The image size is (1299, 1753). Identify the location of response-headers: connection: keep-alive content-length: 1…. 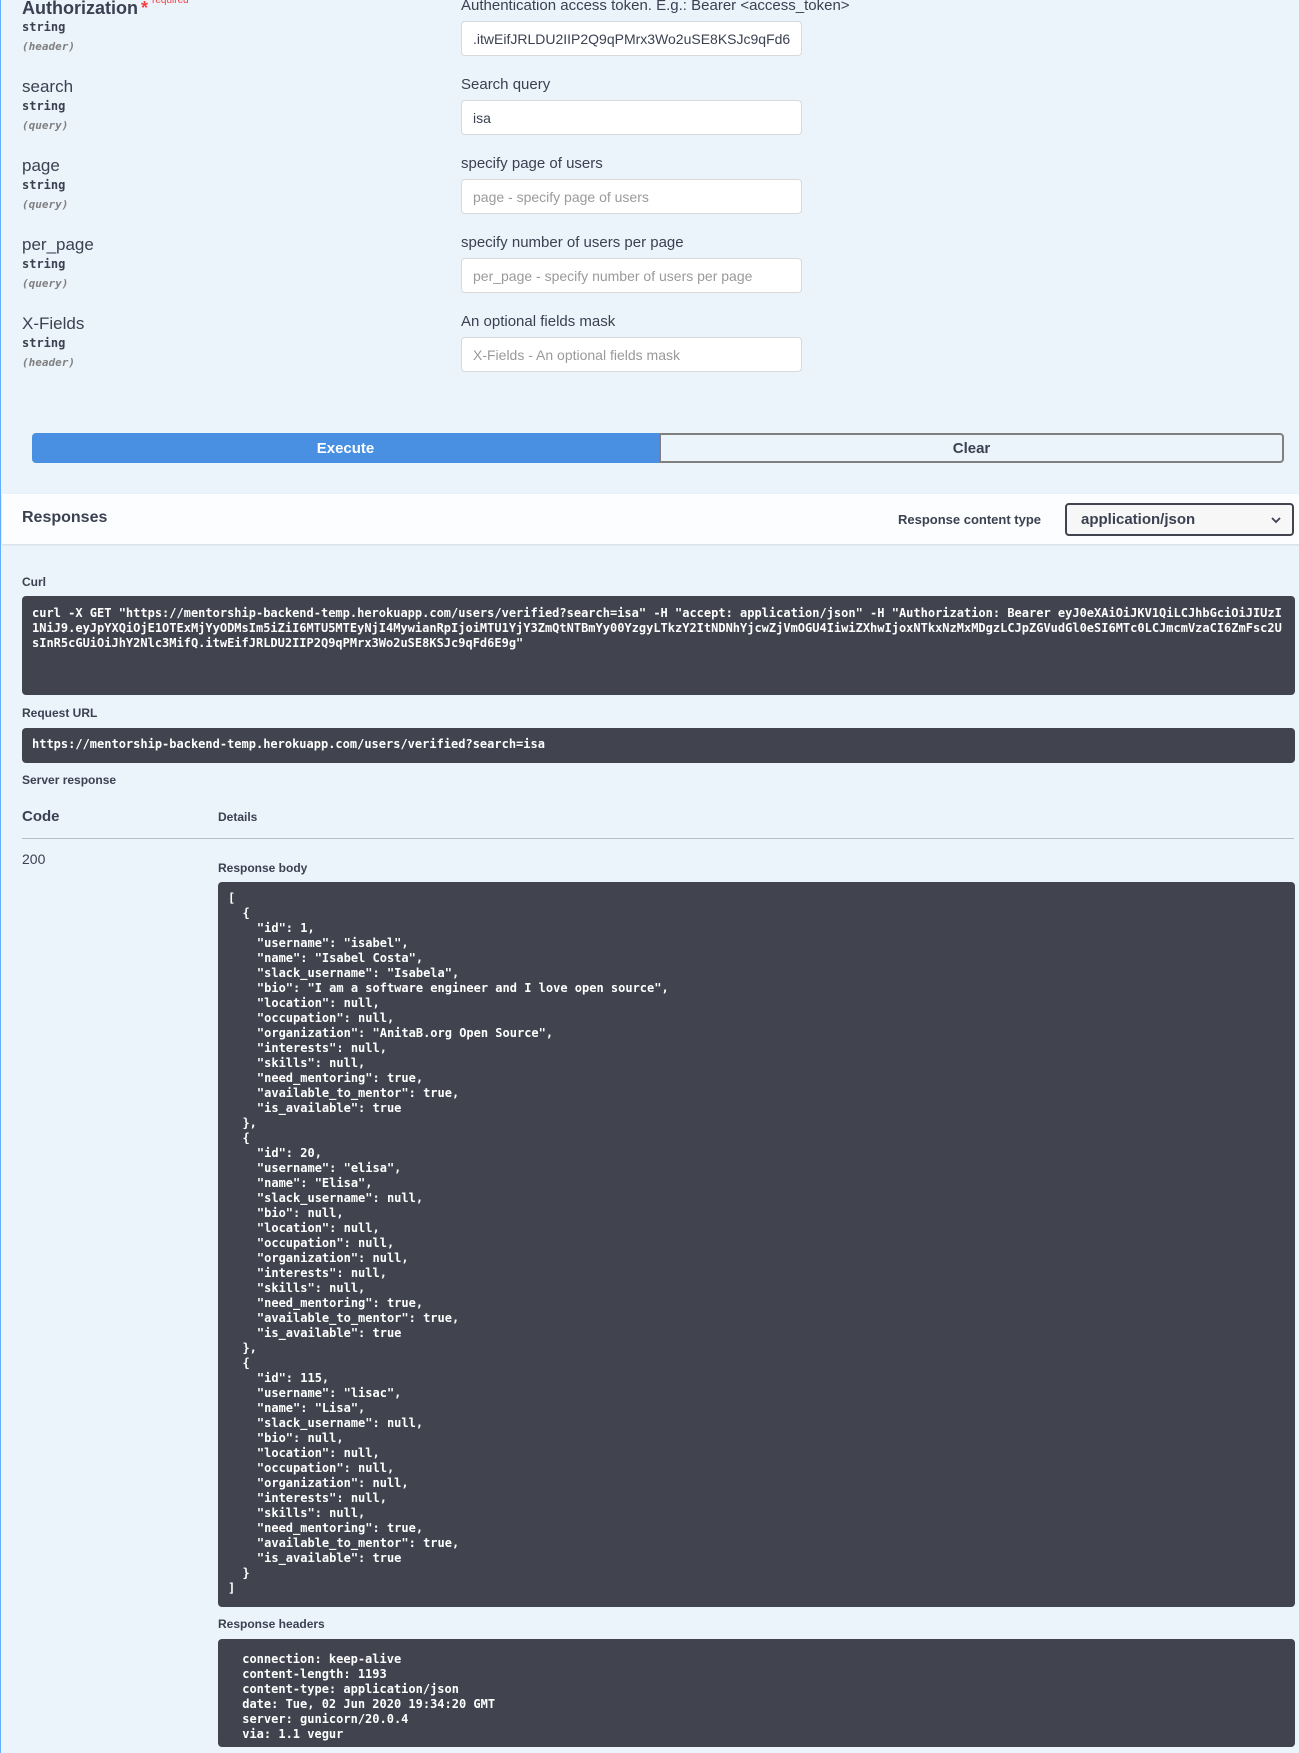
(756, 1693).